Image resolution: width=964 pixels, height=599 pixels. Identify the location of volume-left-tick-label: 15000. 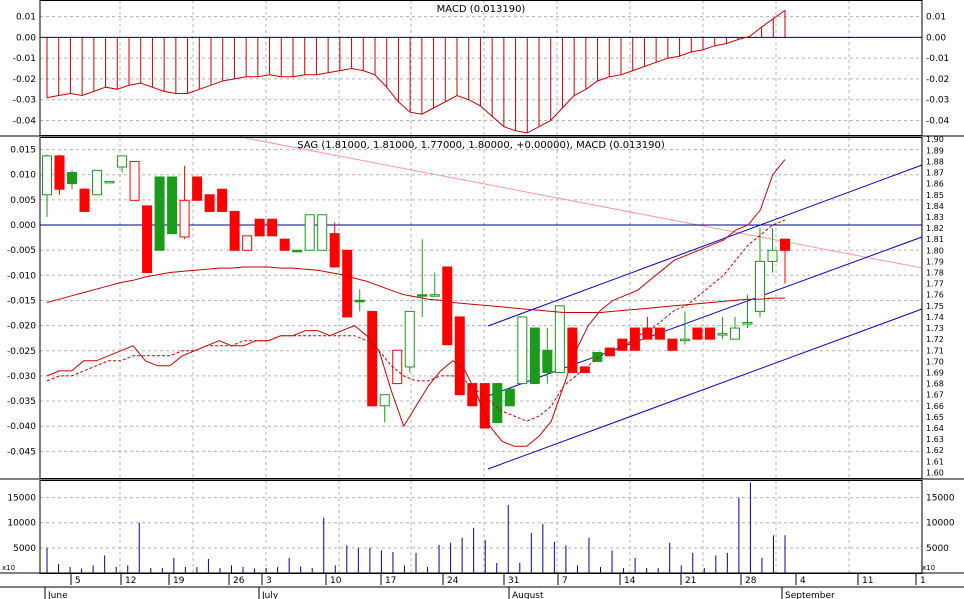
(21, 499).